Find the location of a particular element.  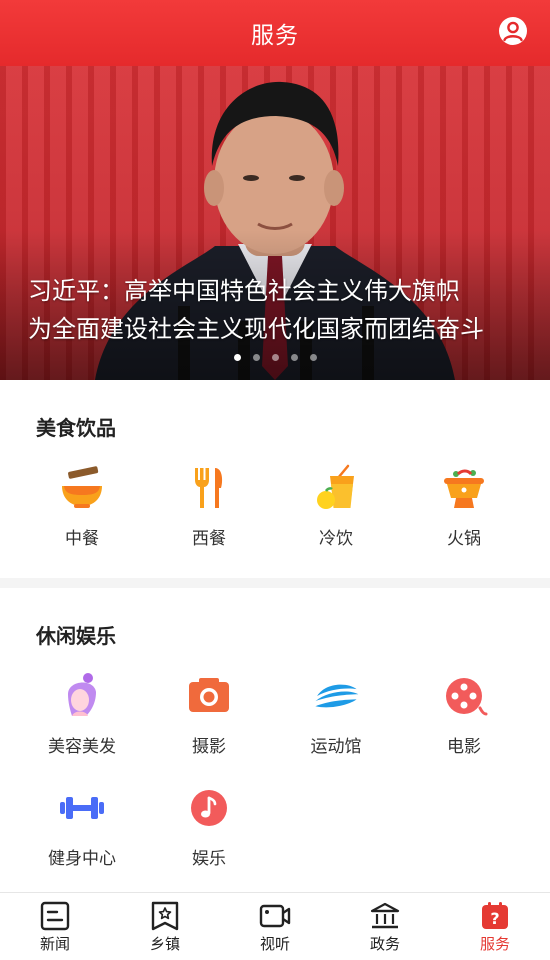

tab-service: ? 服务 is located at coordinates (495, 926).